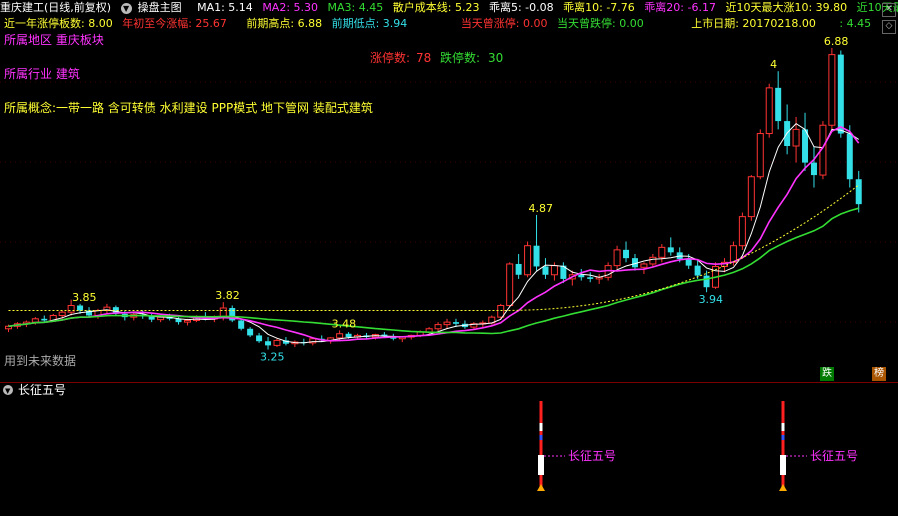  What do you see at coordinates (54, 40) in the screenshot?
I see `region-label: 所属地区 重庆板块` at bounding box center [54, 40].